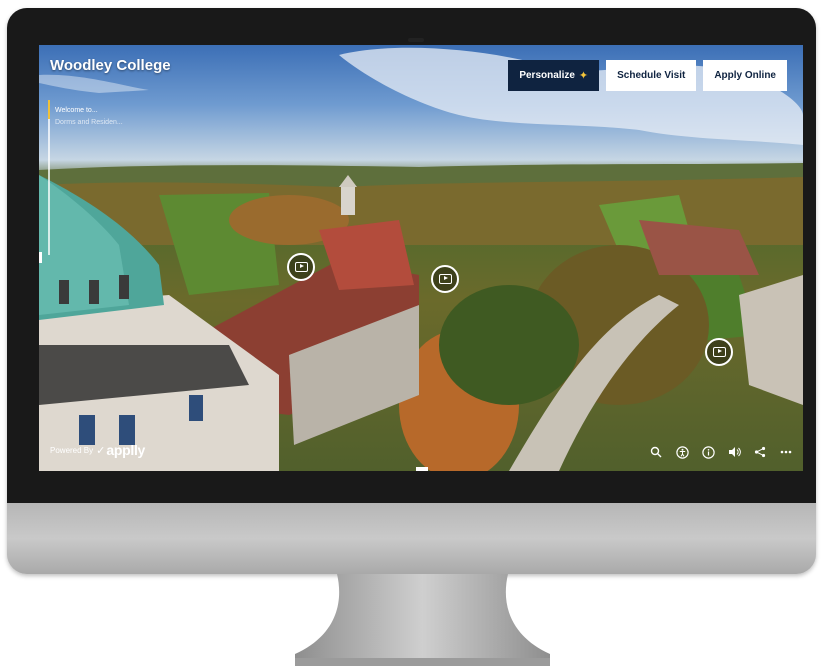  I want to click on volume-button, so click(734, 452).